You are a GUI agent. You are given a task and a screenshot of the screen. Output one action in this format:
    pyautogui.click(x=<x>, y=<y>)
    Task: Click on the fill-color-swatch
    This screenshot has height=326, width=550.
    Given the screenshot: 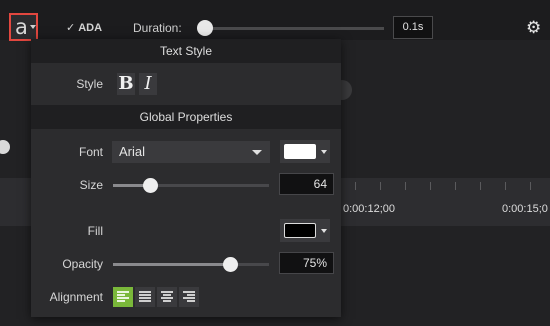 What is the action you would take?
    pyautogui.click(x=300, y=230)
    